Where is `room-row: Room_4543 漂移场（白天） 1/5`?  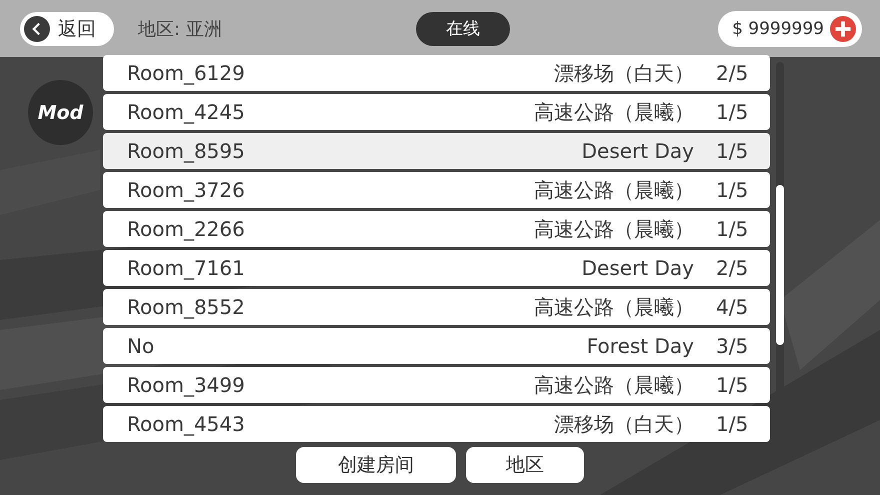
room-row: Room_4543 漂移场（白天） 1/5 is located at coordinates (436, 424).